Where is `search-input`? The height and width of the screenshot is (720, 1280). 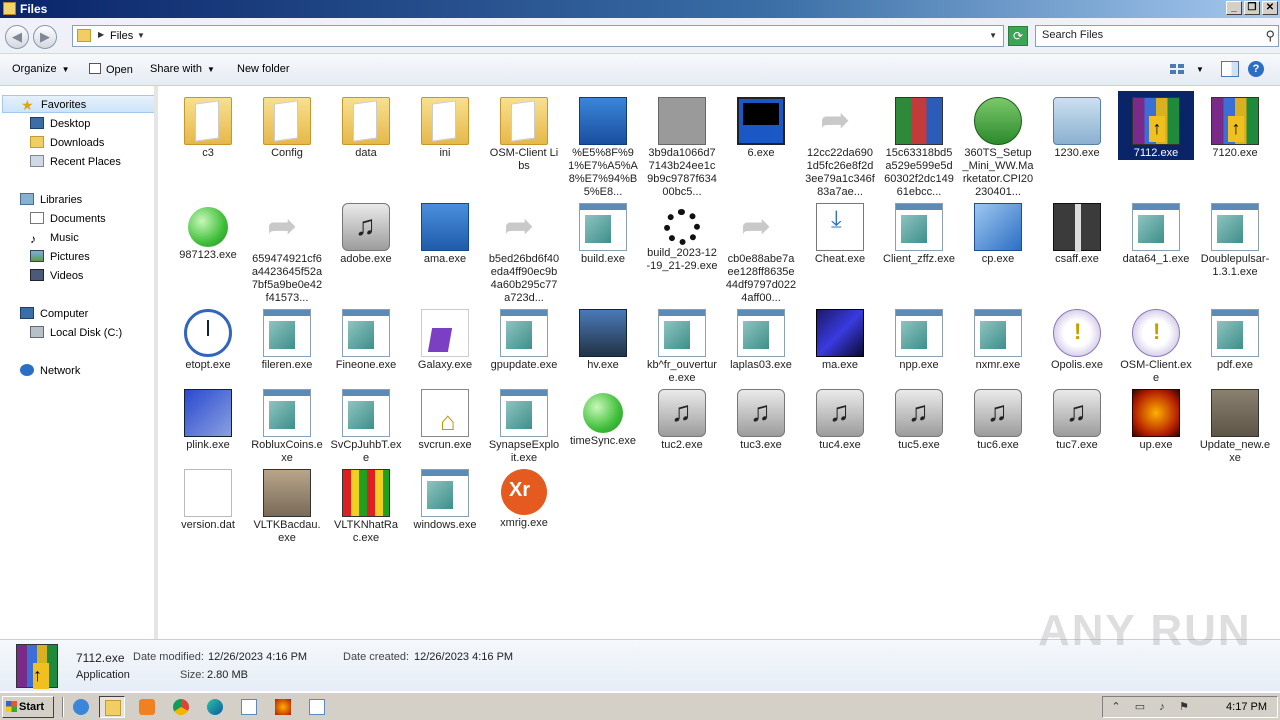
search-input is located at coordinates (1147, 35).